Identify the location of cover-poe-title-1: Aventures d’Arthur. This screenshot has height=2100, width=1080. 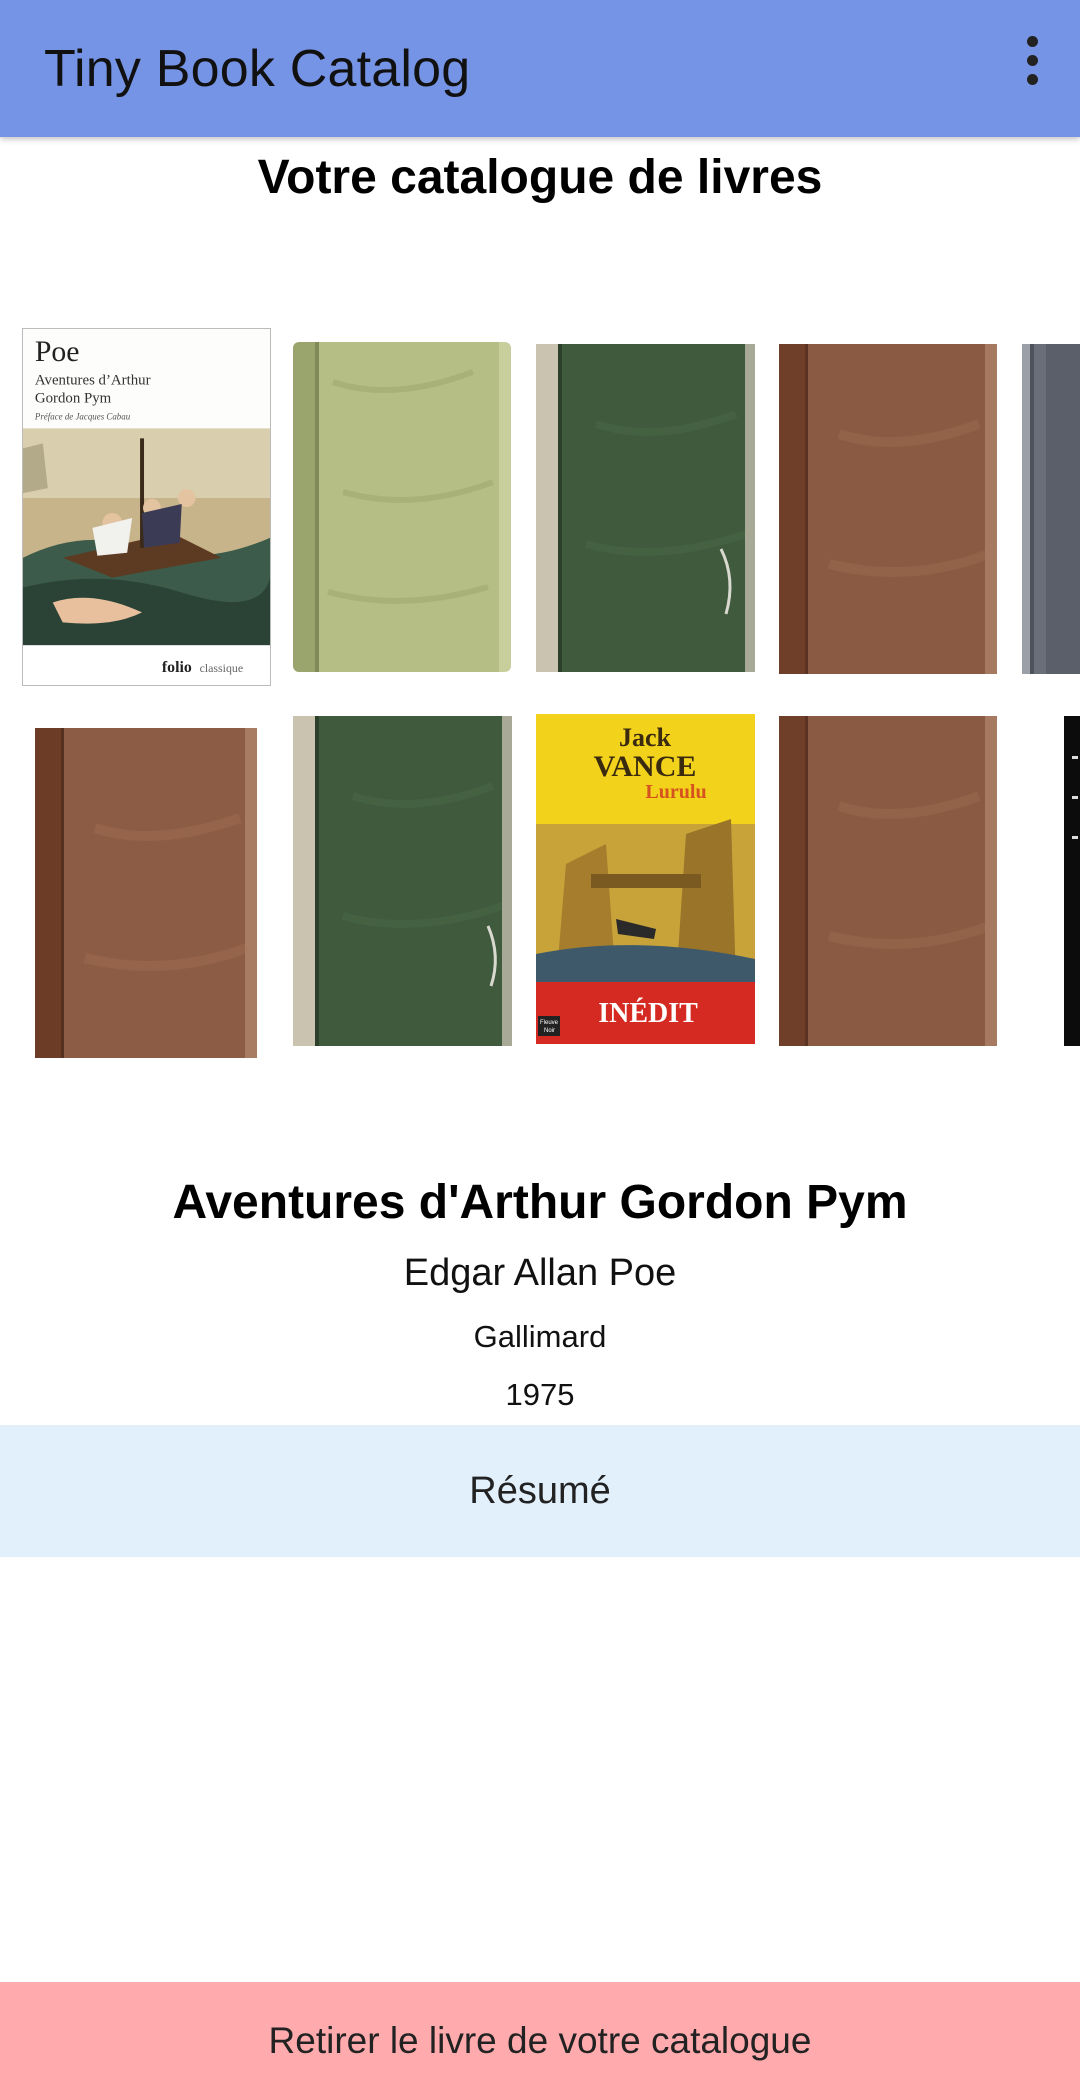
(93, 381).